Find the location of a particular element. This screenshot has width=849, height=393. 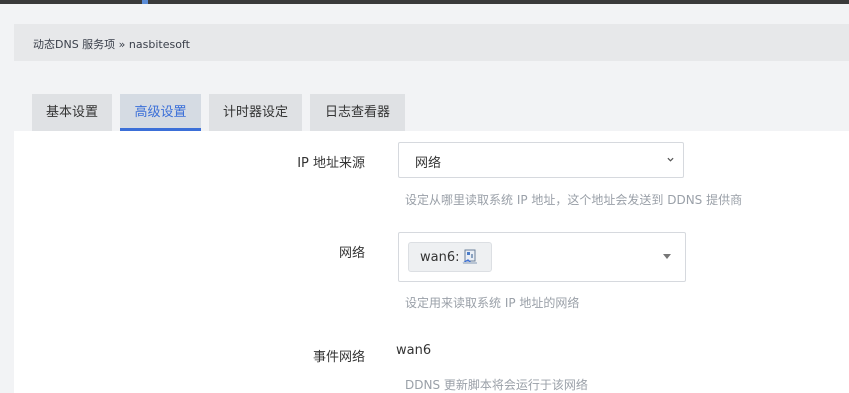

event-network-hint: DDNS 更新脚本将会运行于该网络 is located at coordinates (496, 385).